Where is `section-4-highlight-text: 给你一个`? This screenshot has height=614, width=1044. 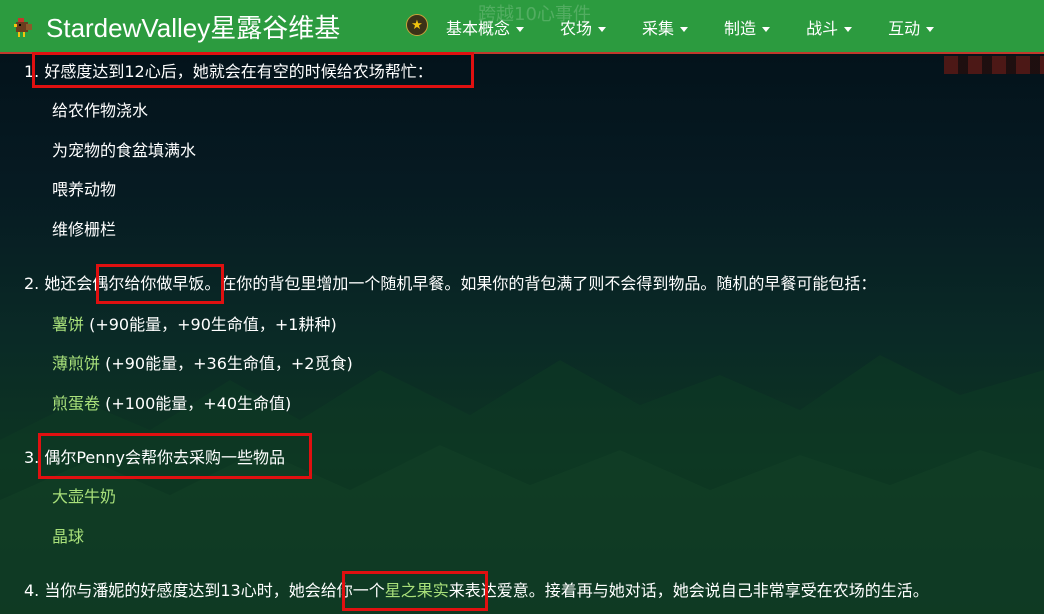
section-4-highlight-text: 给你一个 is located at coordinates (352, 590).